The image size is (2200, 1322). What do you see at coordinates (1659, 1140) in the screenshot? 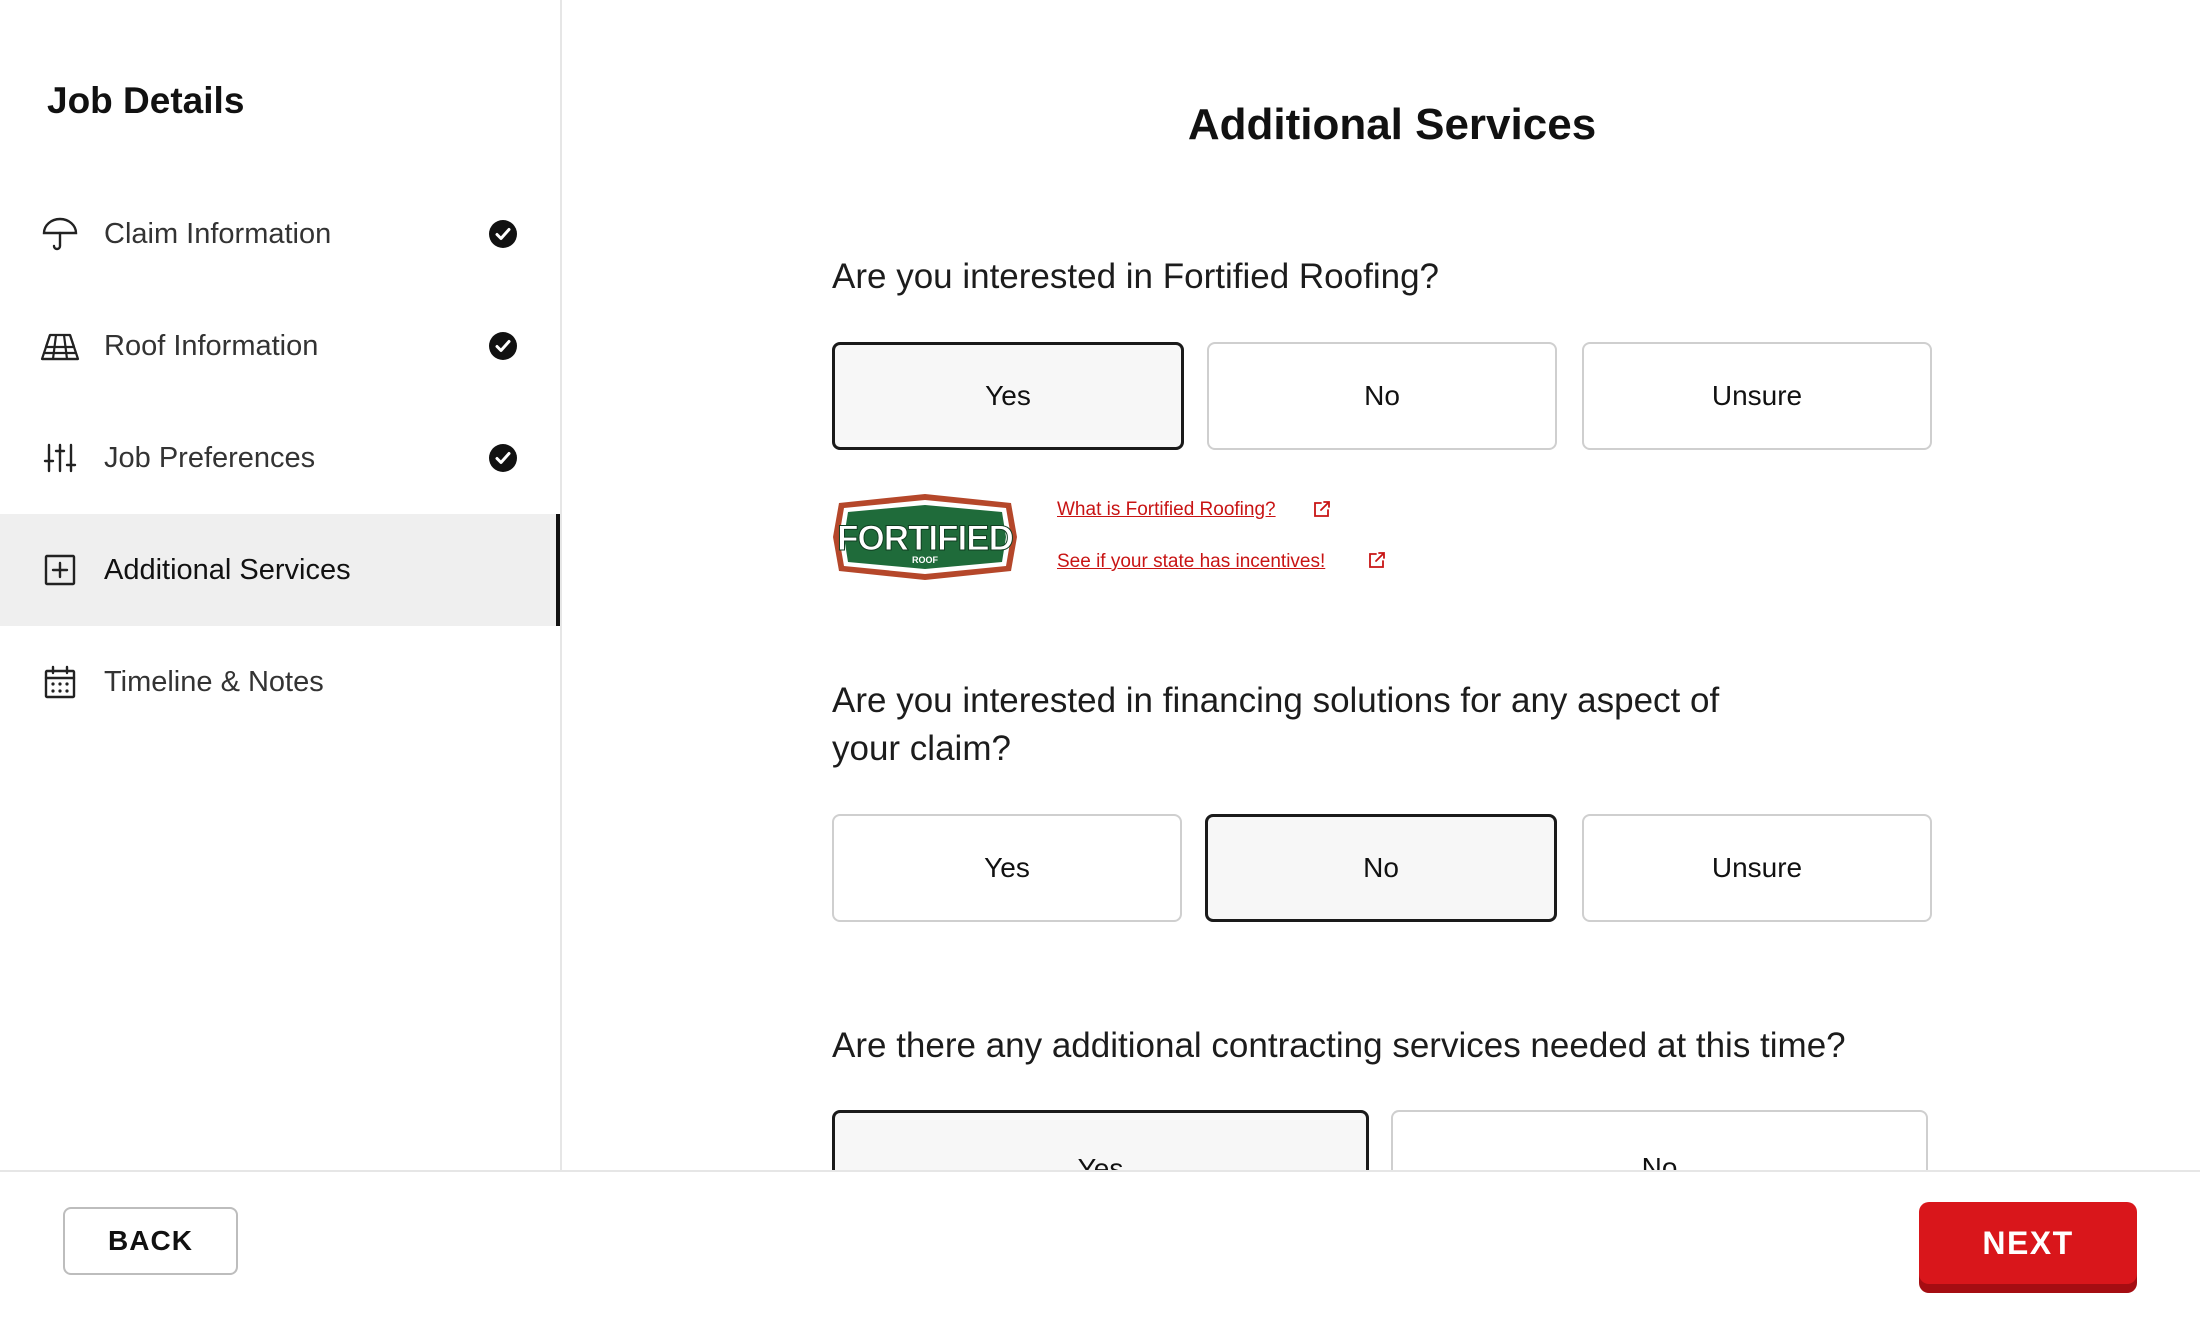
I see `contracting-no-option: No` at bounding box center [1659, 1140].